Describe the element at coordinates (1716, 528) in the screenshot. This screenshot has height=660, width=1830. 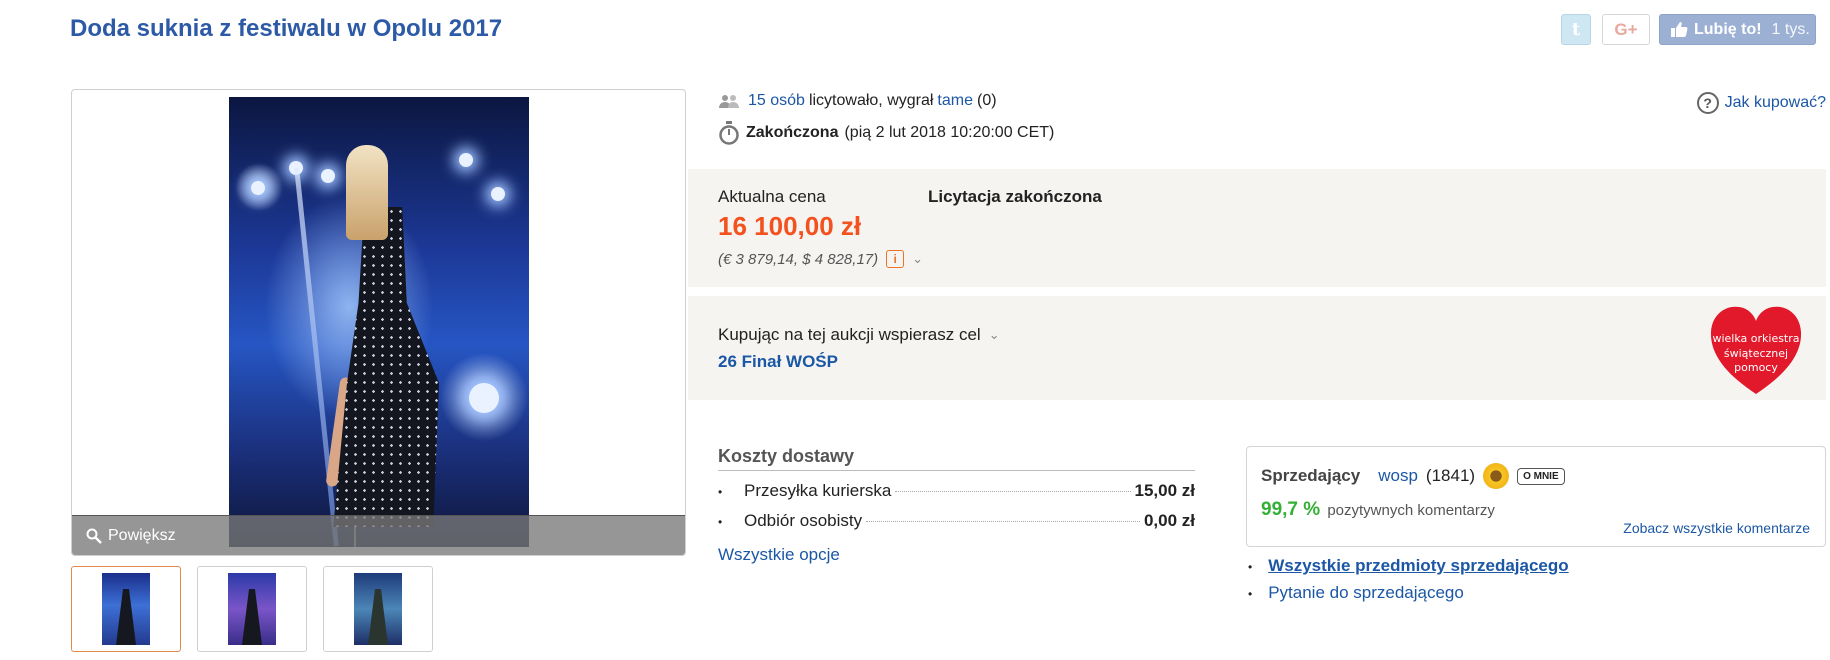
I see `all-comments-link: Zobacz wszystkie komentarze` at that location.